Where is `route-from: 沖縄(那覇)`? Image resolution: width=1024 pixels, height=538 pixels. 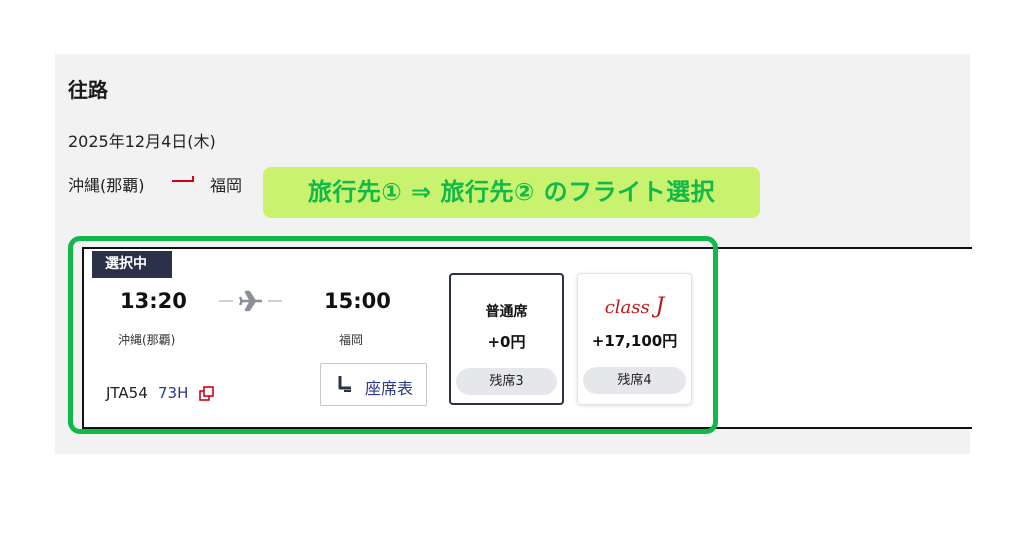 route-from: 沖縄(那覇) is located at coordinates (106, 185).